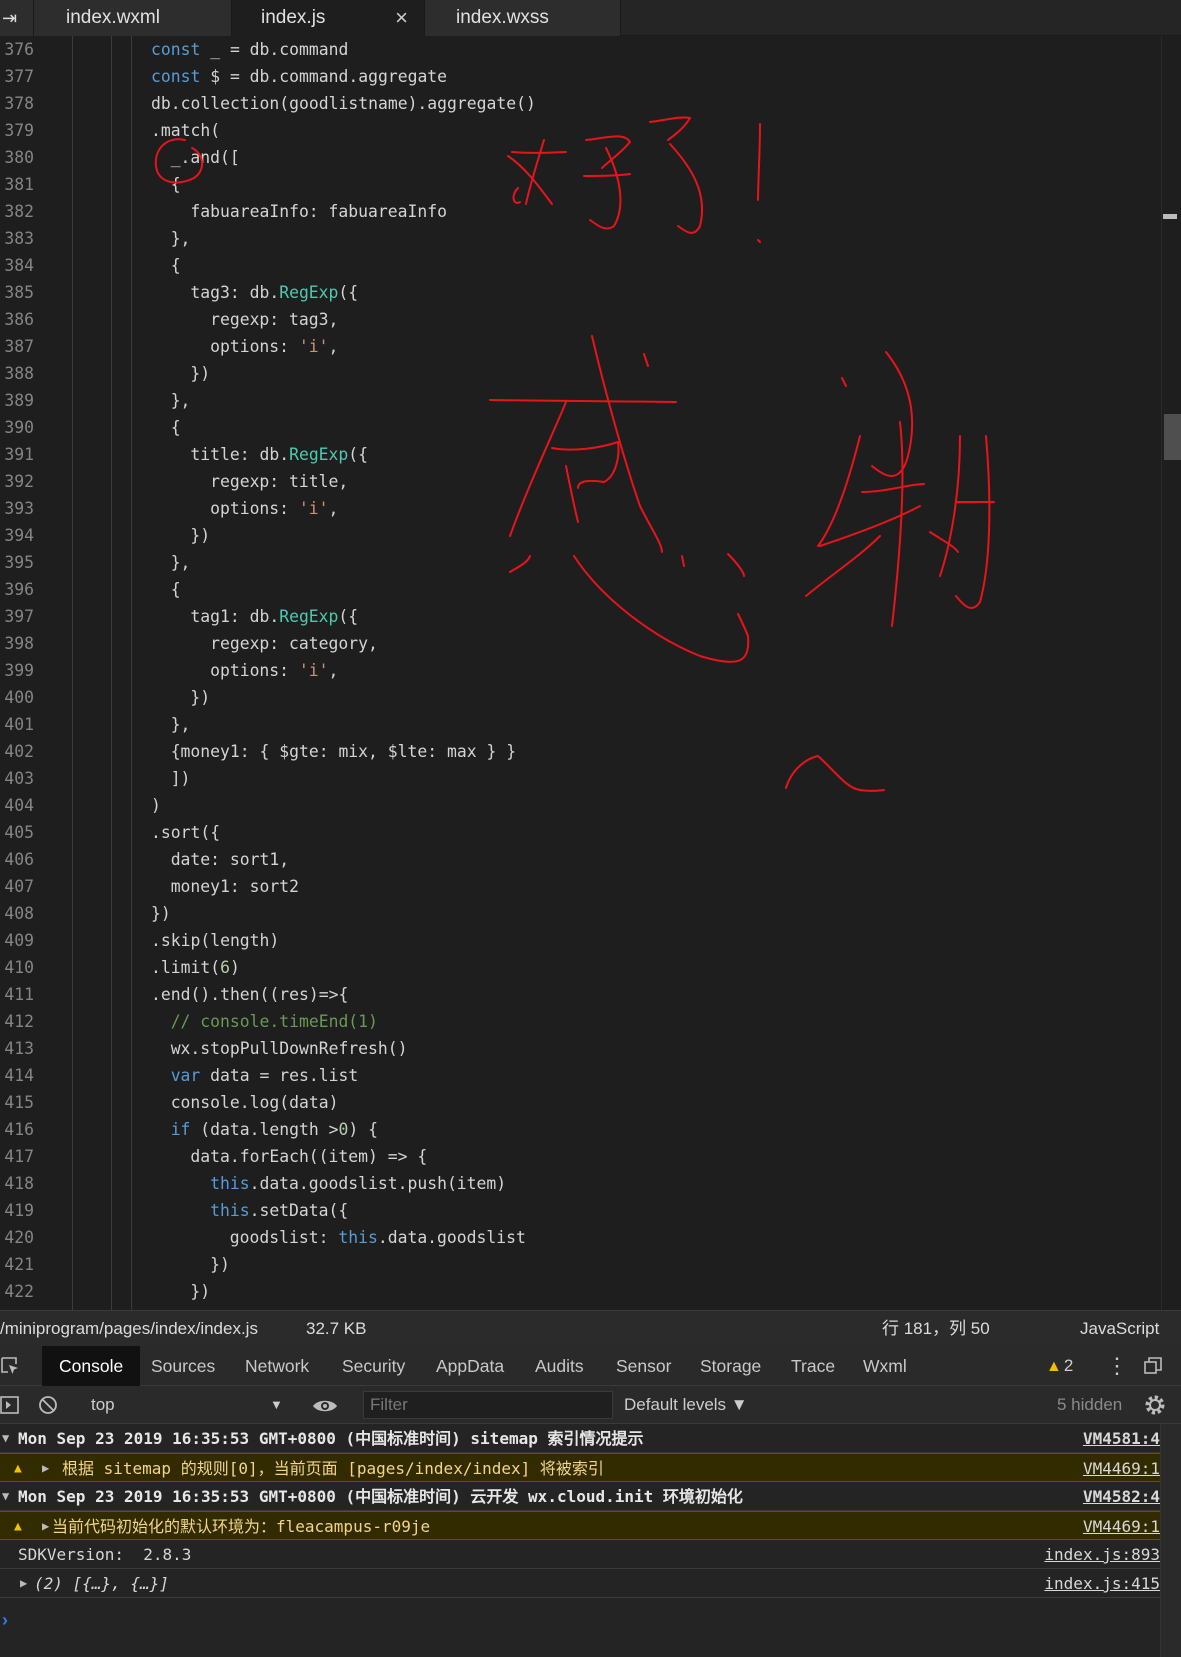 This screenshot has width=1181, height=1657. I want to click on scrollbar-thumb, so click(1172, 437).